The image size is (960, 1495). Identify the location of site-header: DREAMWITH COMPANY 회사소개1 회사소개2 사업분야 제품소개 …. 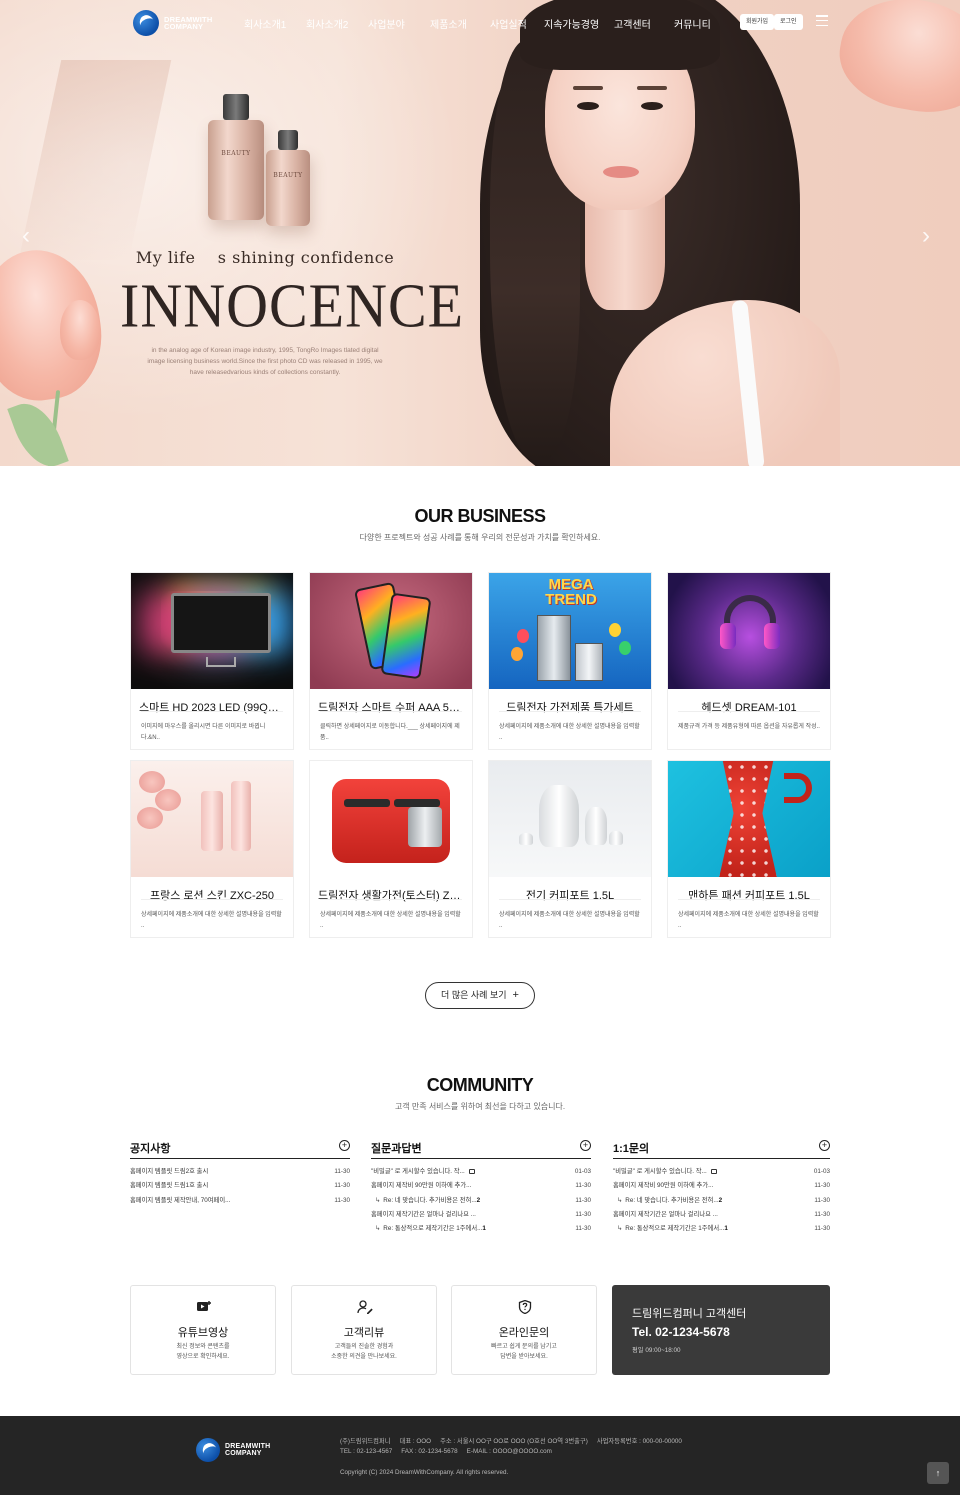
(480, 22).